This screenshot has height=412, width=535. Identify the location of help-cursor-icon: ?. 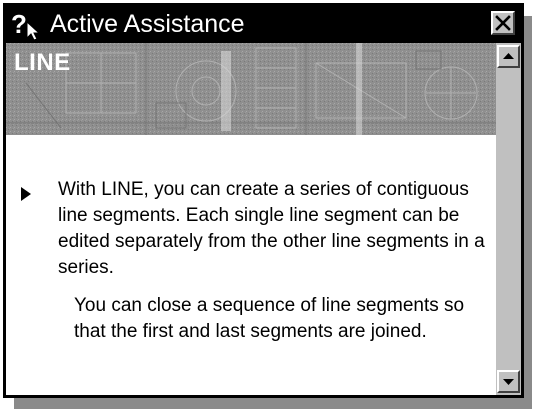
(27, 24).